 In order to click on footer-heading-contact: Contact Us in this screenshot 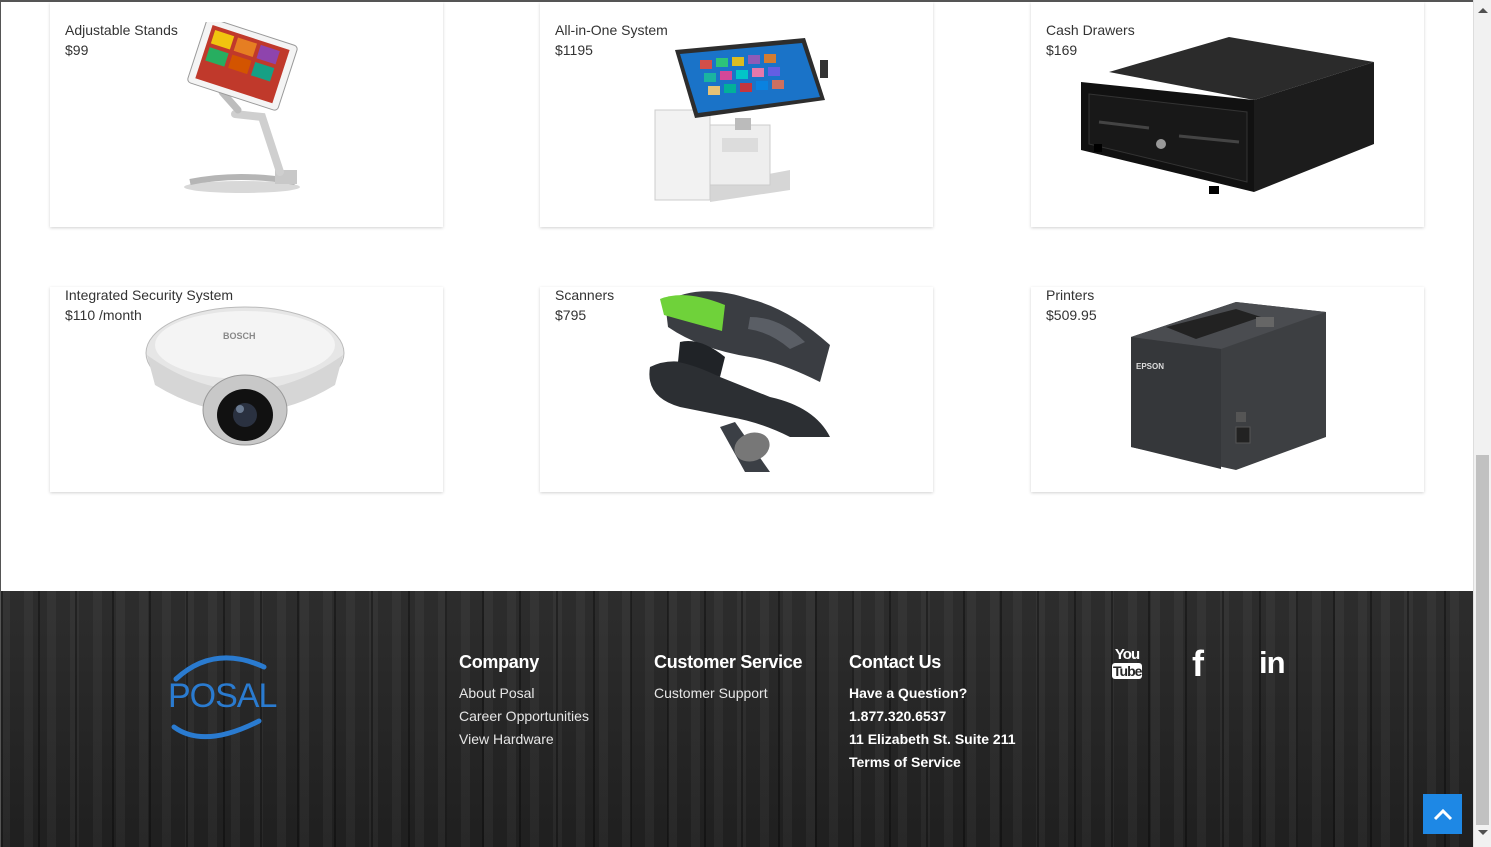, I will do `click(895, 662)`.